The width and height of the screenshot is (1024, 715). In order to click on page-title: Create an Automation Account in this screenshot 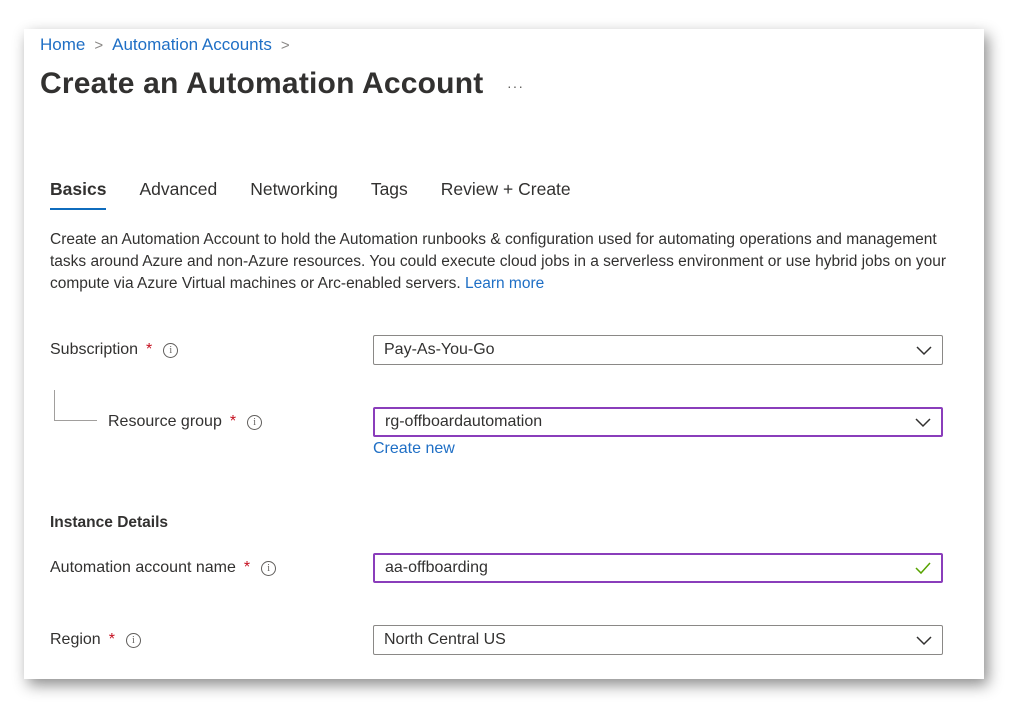, I will do `click(262, 83)`.